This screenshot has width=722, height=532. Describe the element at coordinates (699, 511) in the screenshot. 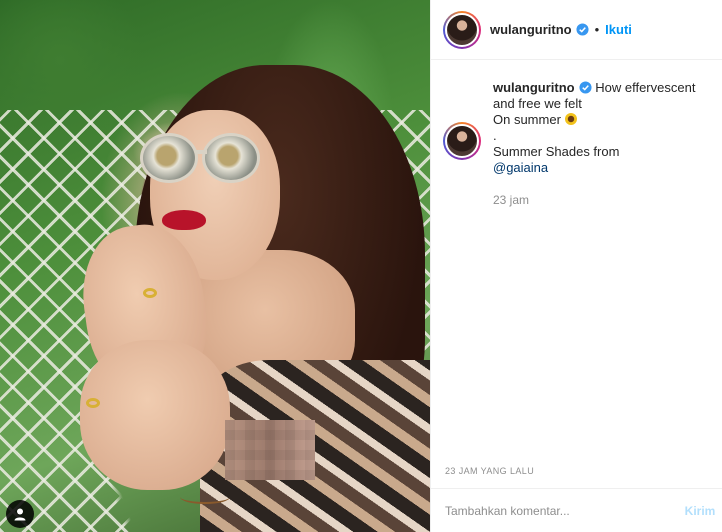

I see `post-comment-button: Kirim` at that location.